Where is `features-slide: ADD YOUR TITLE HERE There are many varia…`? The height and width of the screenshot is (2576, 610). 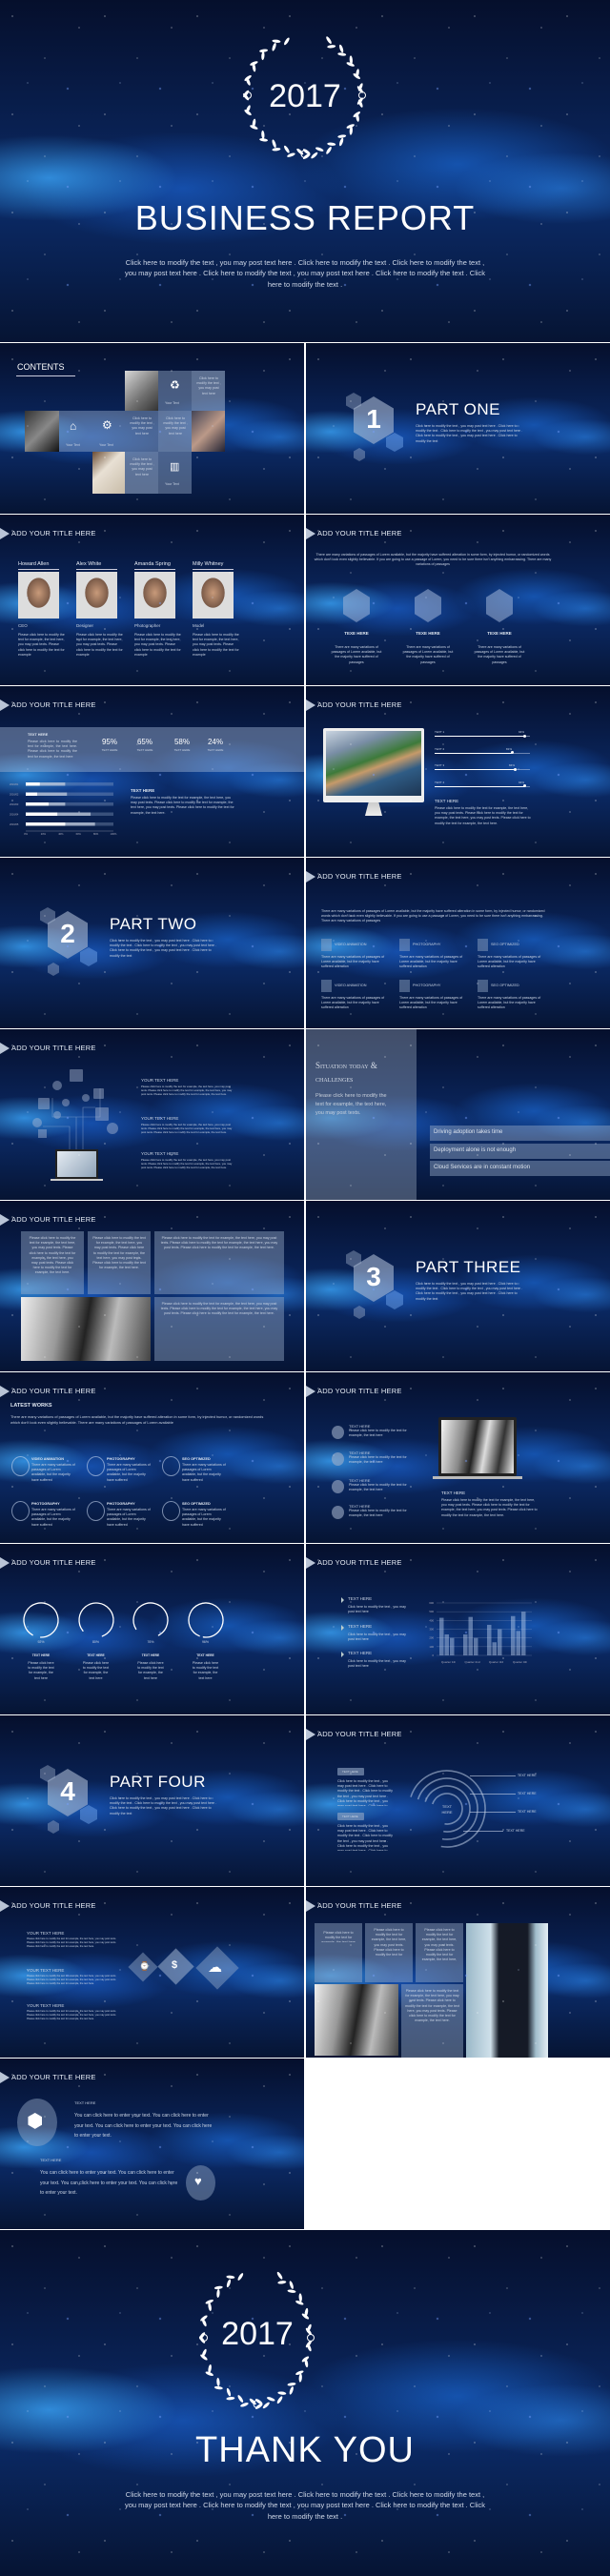 features-slide: ADD YOUR TITLE HERE There are many varia… is located at coordinates (458, 943).